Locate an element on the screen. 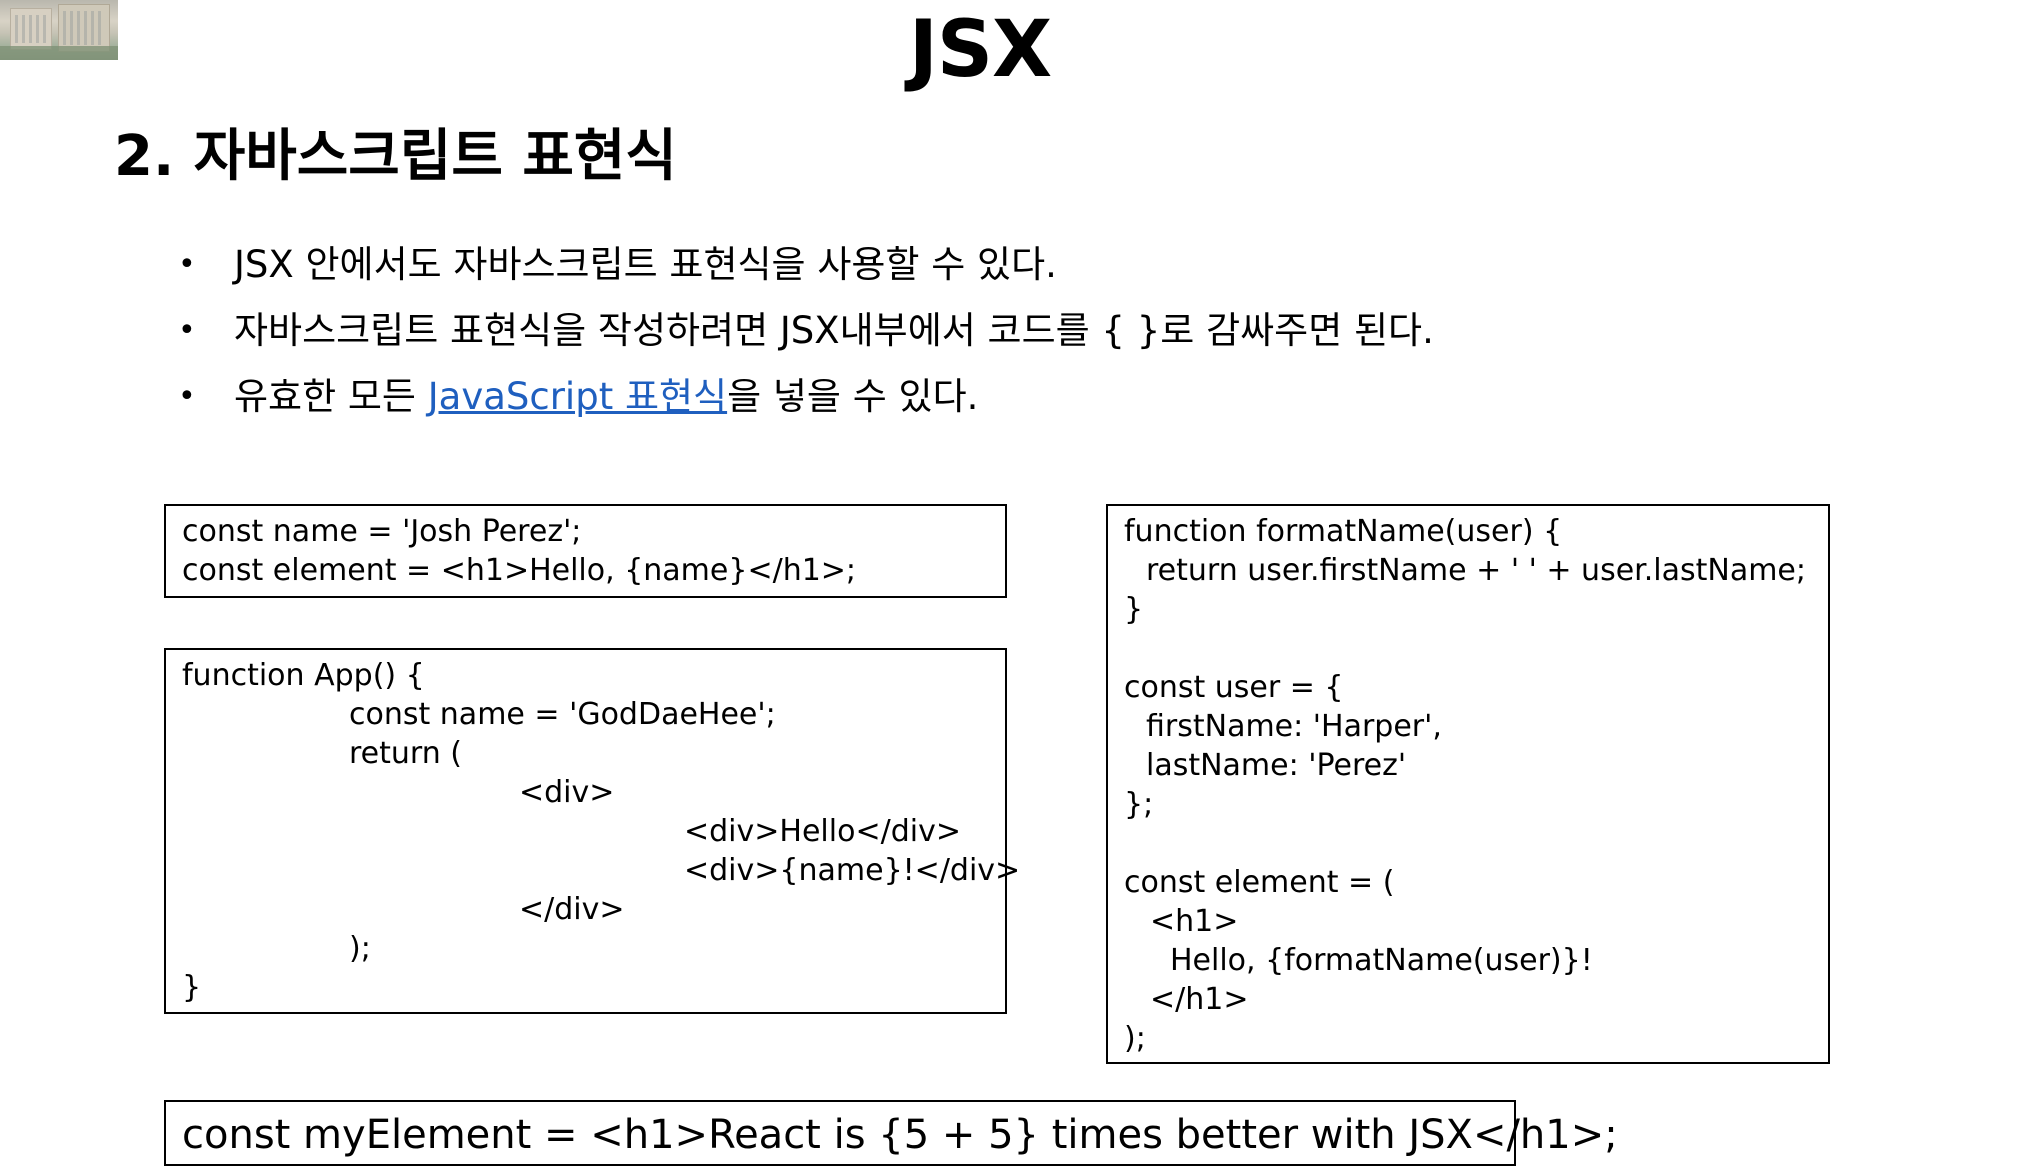 The image size is (2044, 1166). code-line: <div> is located at coordinates (567, 792).